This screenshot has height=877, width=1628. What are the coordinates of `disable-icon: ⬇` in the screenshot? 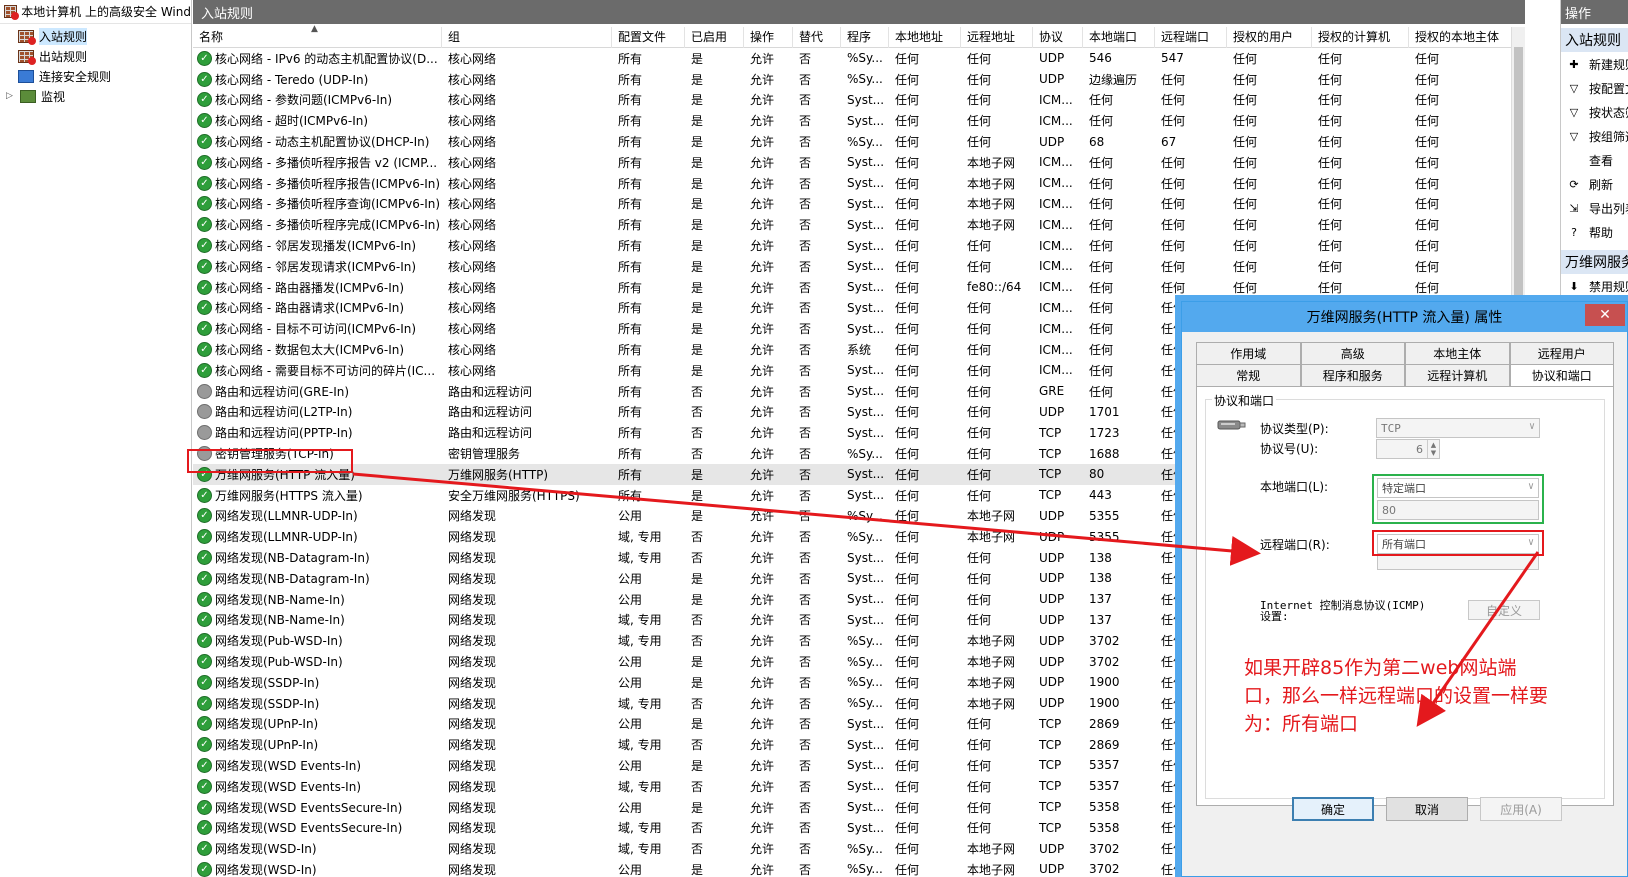 It's located at (1574, 286).